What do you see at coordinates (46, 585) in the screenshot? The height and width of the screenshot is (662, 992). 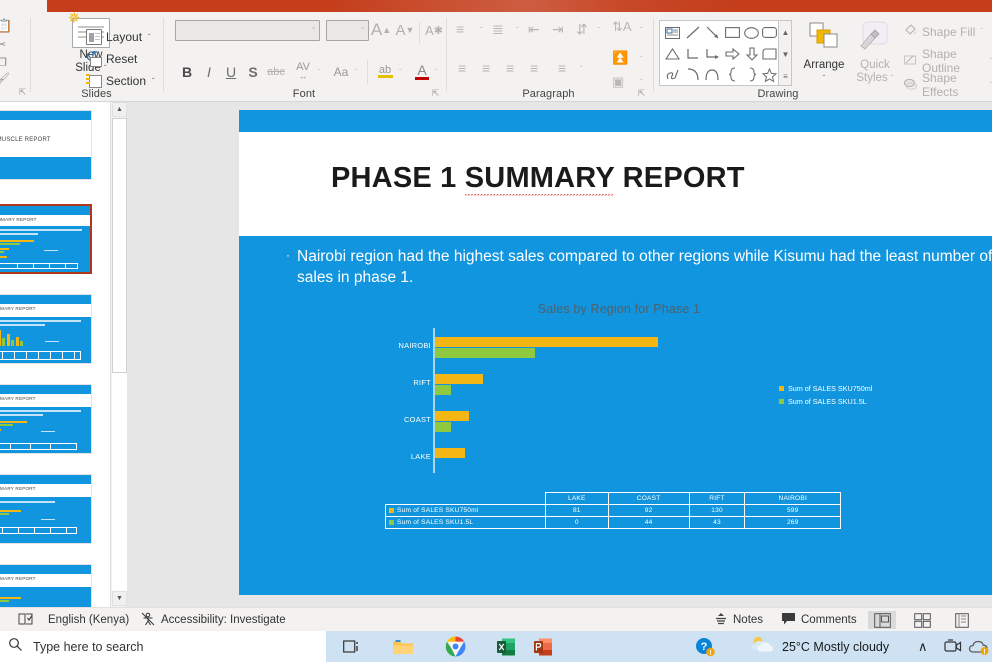 I see `slide-thumbnail-6: 5 SUMMARY REPORT` at bounding box center [46, 585].